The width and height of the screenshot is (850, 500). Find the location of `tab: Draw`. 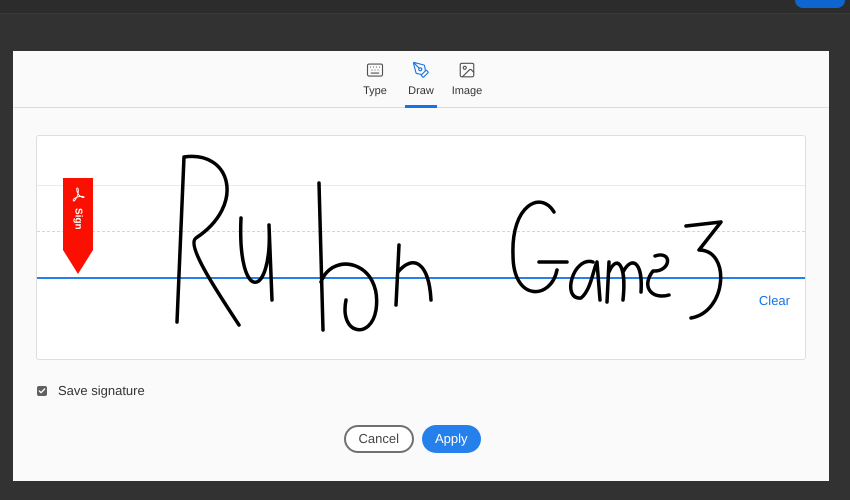

tab: Draw is located at coordinates (421, 84).